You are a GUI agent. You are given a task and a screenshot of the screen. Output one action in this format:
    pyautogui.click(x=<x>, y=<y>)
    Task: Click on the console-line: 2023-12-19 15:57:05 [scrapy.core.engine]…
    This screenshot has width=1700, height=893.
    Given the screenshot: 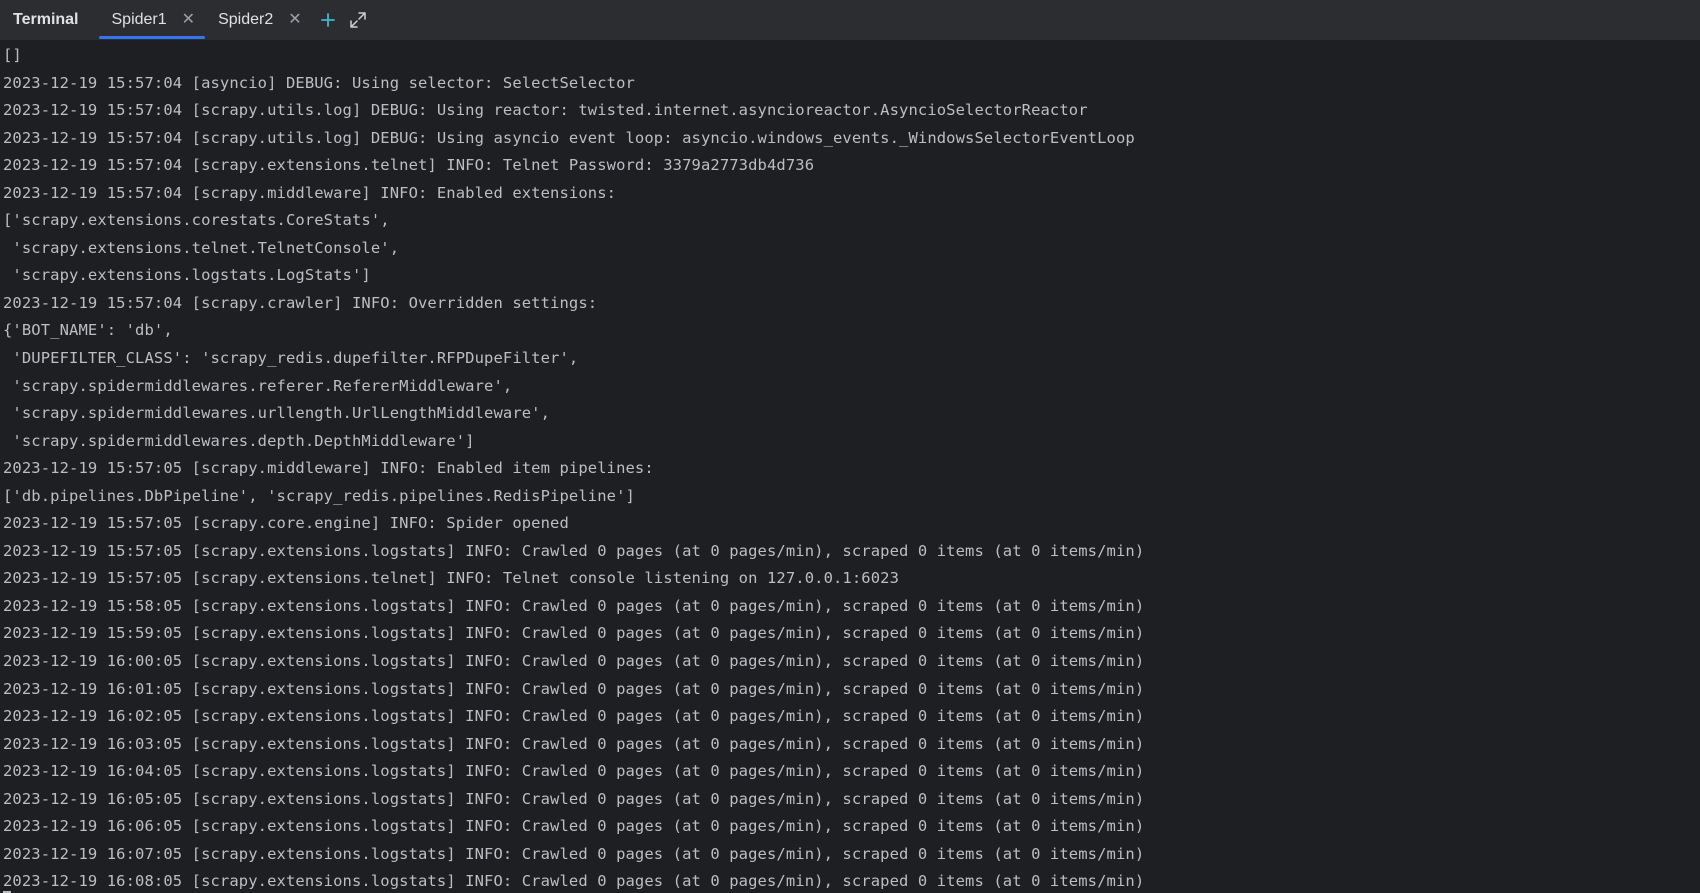 What is the action you would take?
    pyautogui.click(x=286, y=523)
    